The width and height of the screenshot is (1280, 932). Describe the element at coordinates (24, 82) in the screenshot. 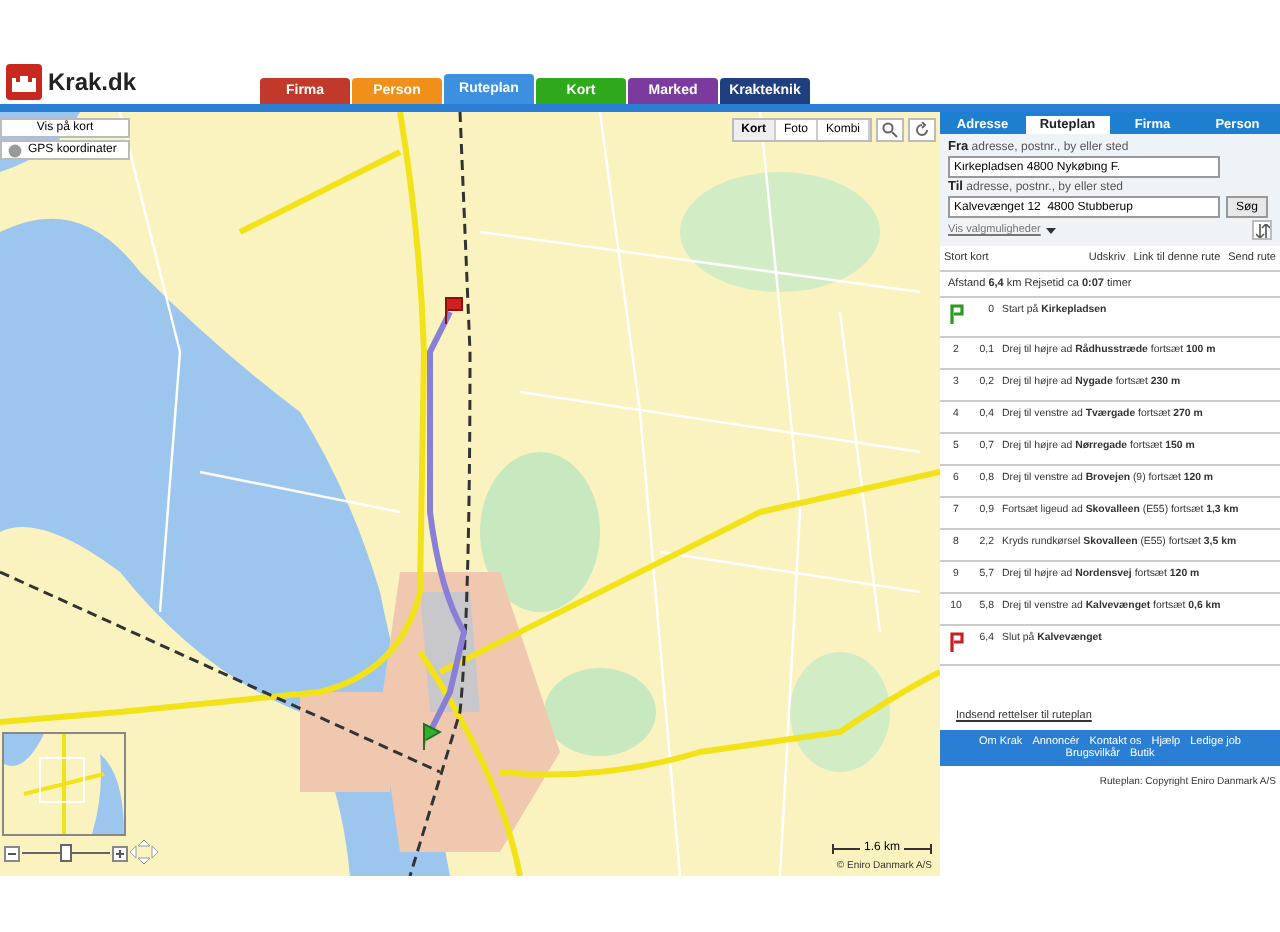

I see `castle-logo-icon` at that location.